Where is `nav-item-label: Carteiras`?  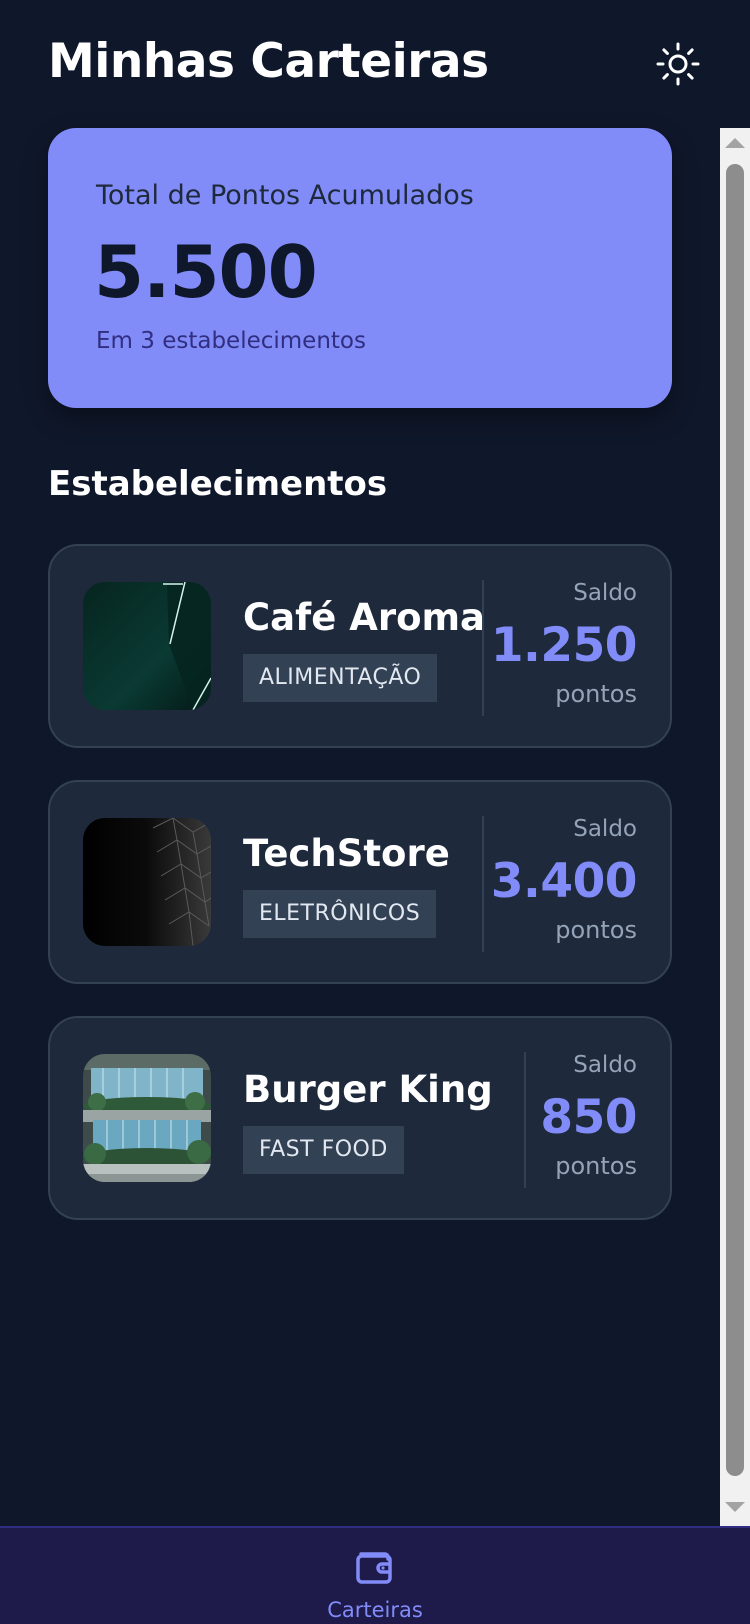
nav-item-label: Carteiras is located at coordinates (375, 1610).